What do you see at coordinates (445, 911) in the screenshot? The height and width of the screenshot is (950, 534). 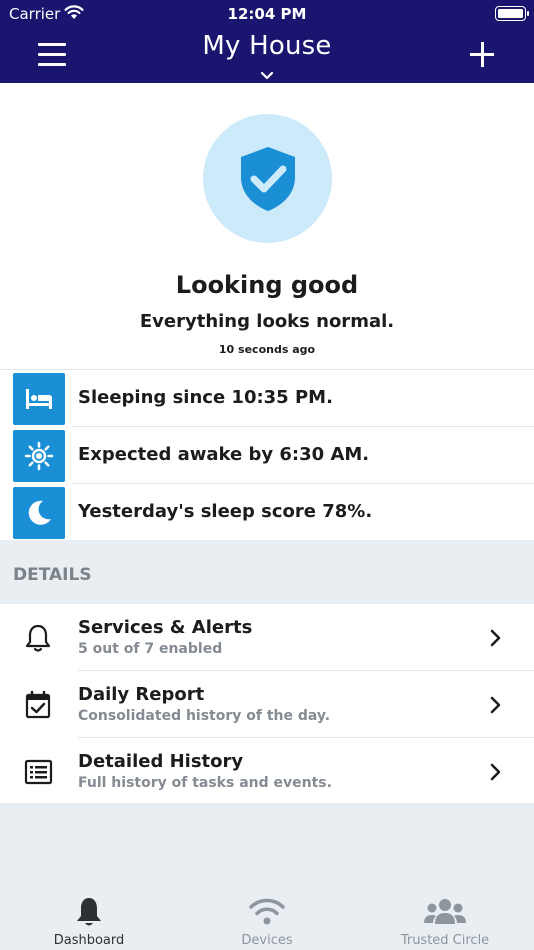 I see `group-icon` at bounding box center [445, 911].